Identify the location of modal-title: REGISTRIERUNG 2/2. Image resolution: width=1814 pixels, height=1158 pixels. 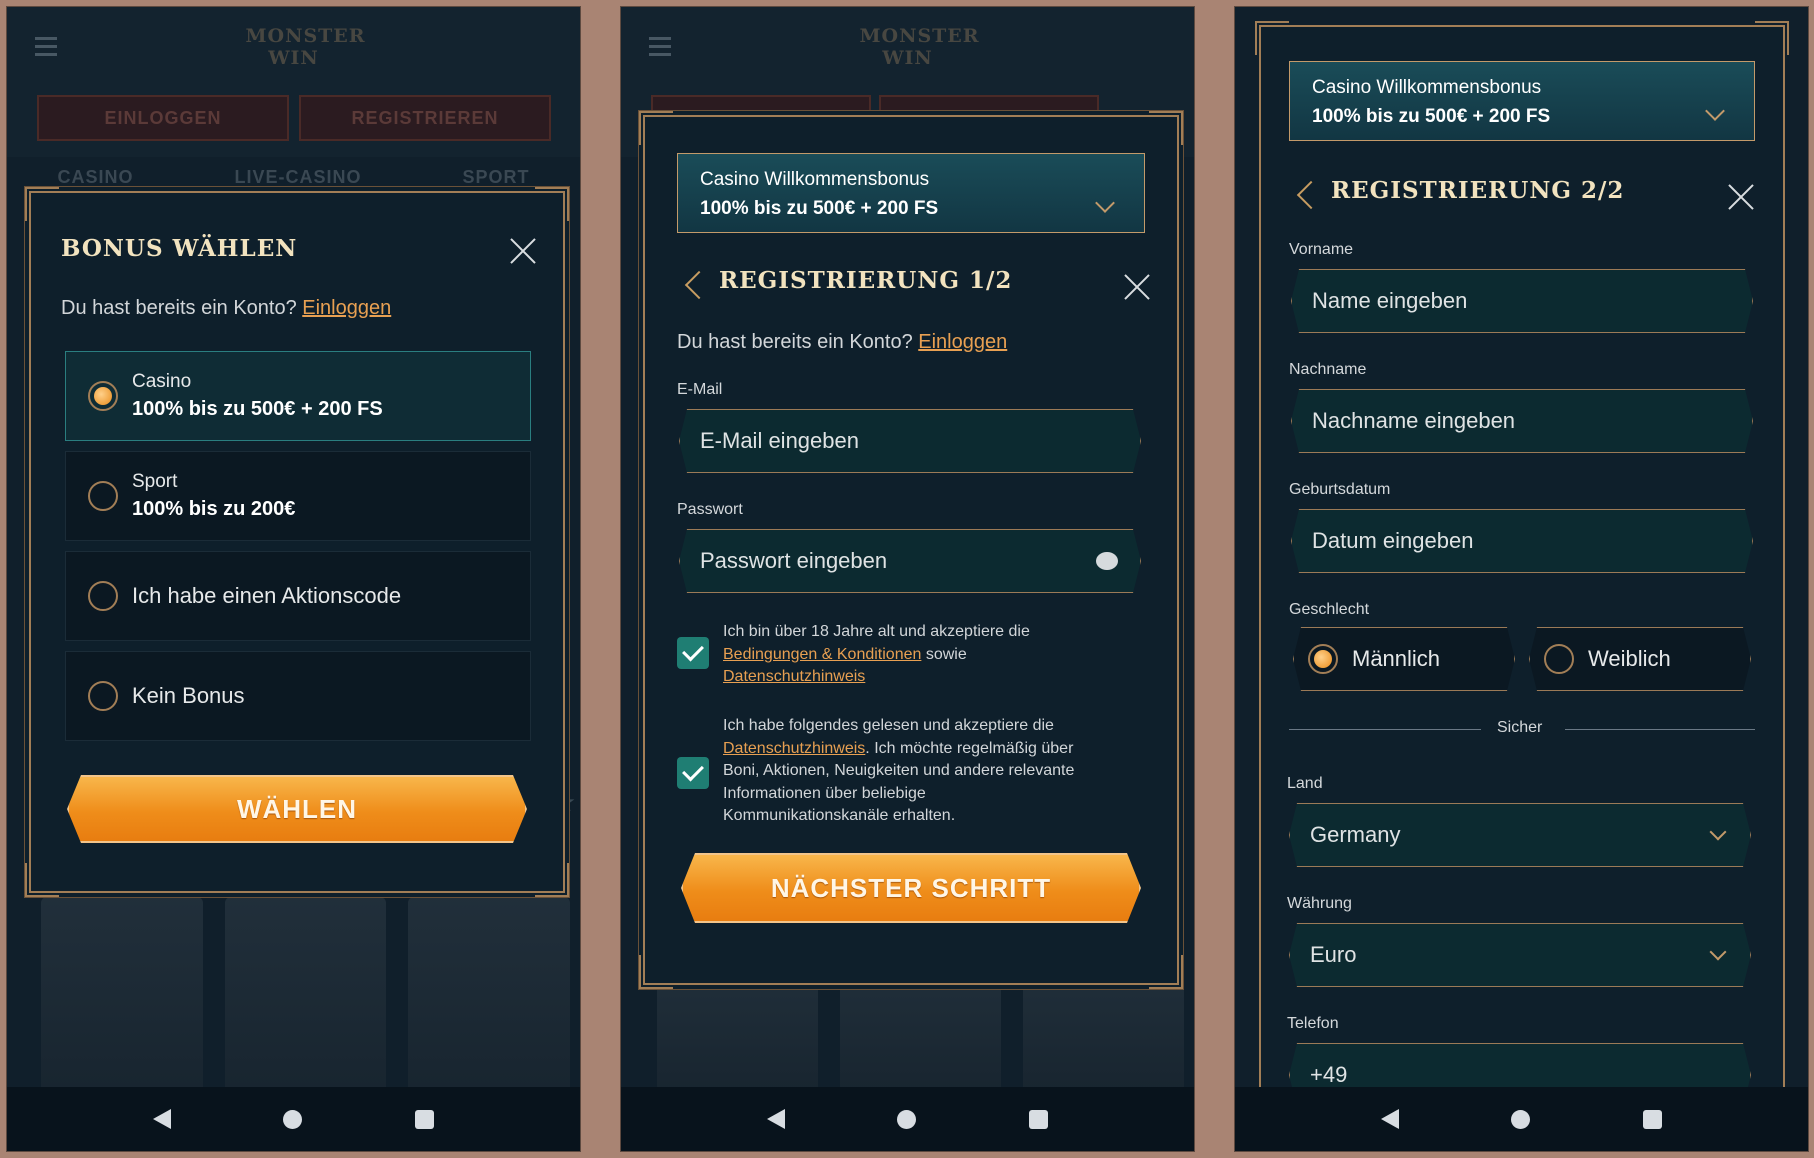
(1478, 190).